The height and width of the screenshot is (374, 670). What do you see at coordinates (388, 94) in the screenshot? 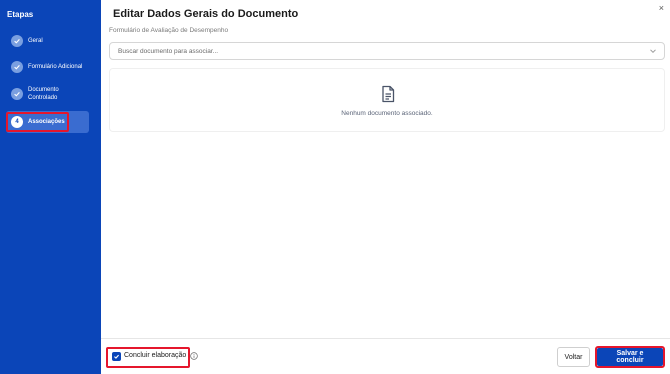
I see `document-icon` at bounding box center [388, 94].